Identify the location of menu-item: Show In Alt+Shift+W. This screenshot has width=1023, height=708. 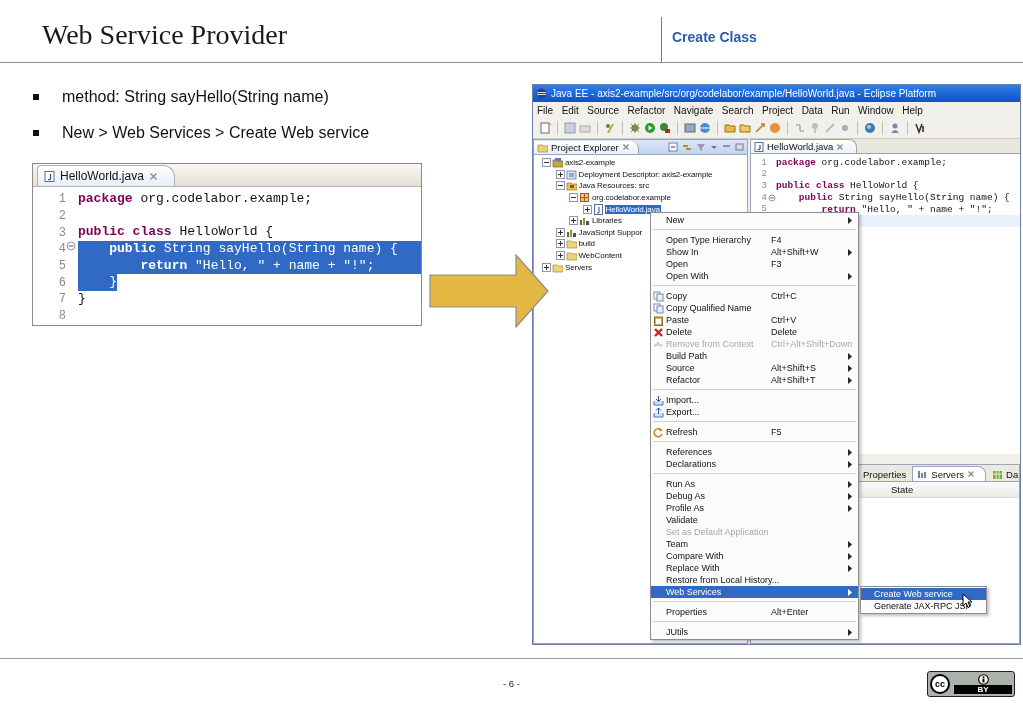
(754, 252).